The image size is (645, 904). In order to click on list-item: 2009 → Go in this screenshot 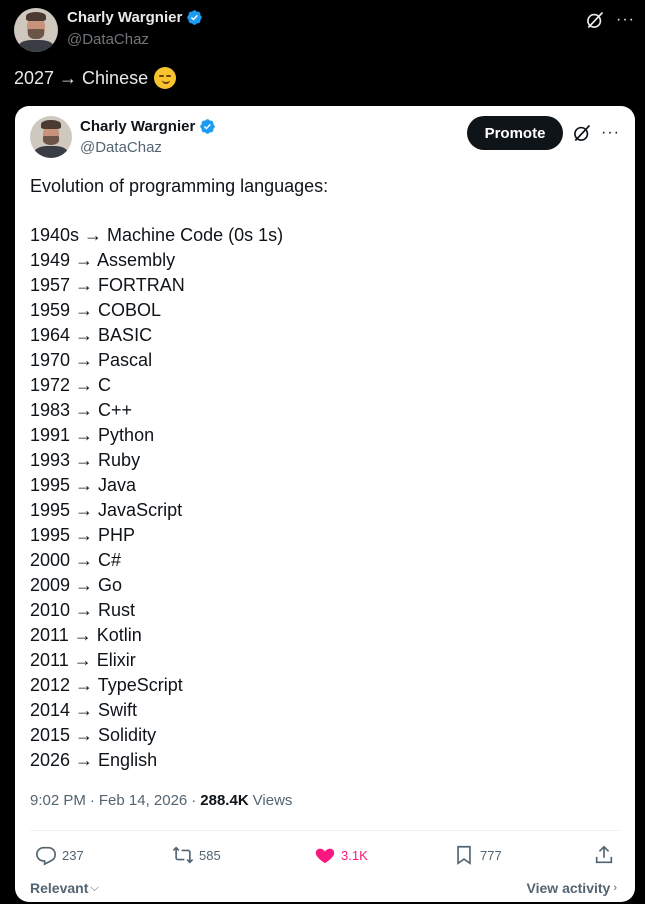, I will do `click(76, 585)`.